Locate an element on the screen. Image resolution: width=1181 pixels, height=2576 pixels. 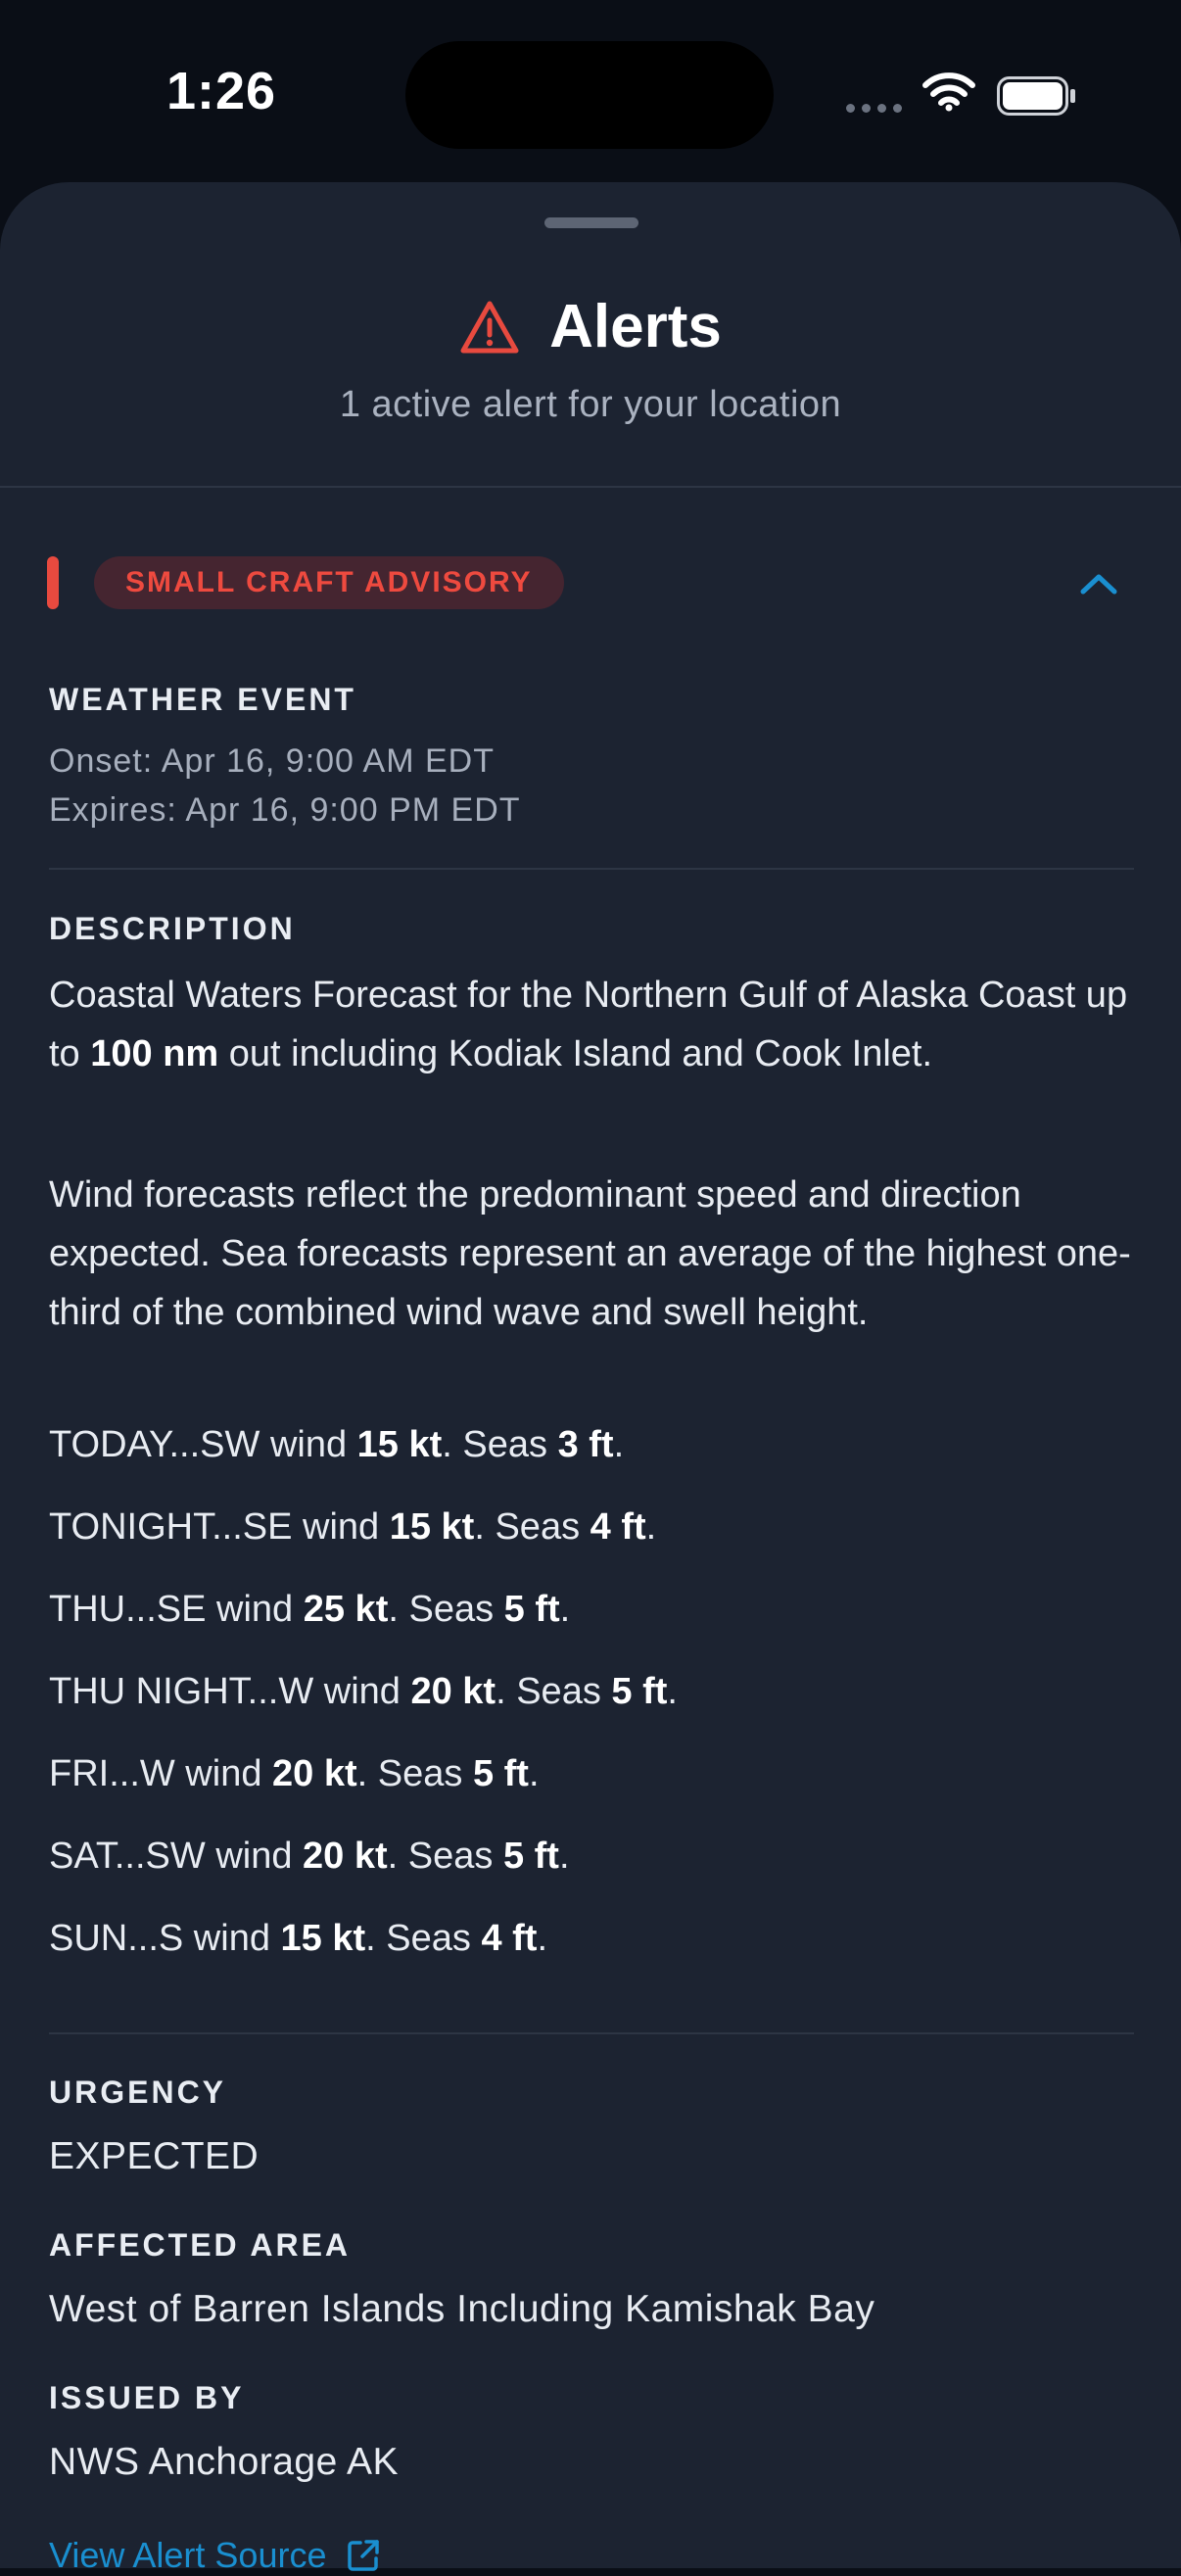
chevron-up-icon is located at coordinates (1099, 583).